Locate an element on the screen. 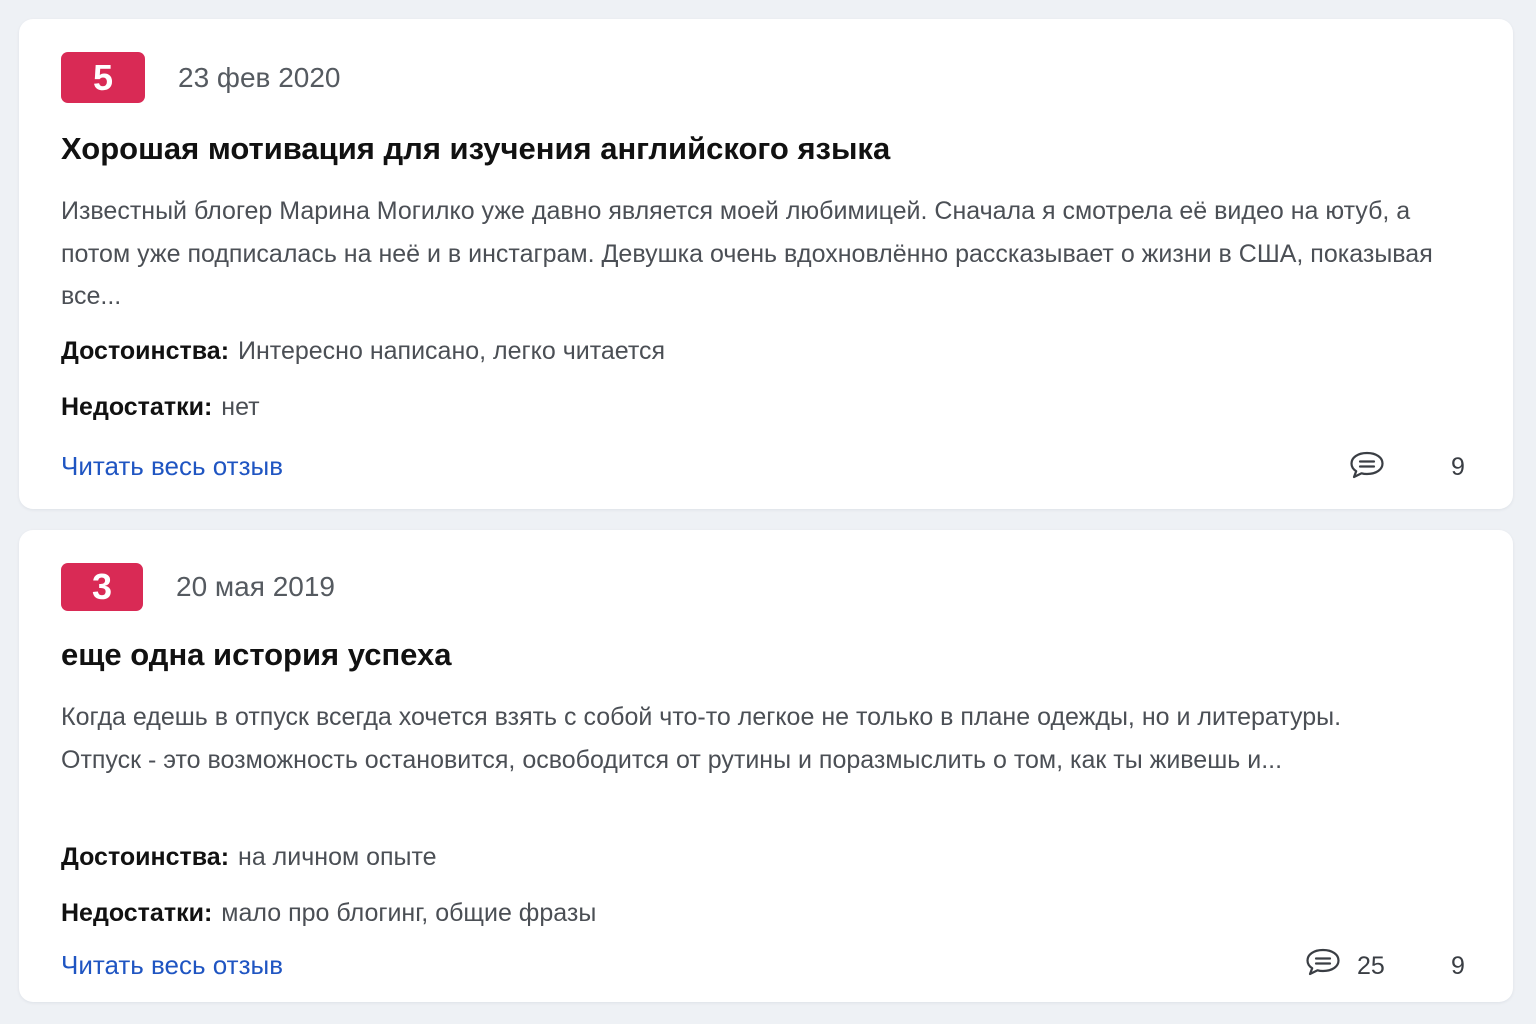 The width and height of the screenshot is (1536, 1024). review-header: 5 23 фев 2020 is located at coordinates (200, 77).